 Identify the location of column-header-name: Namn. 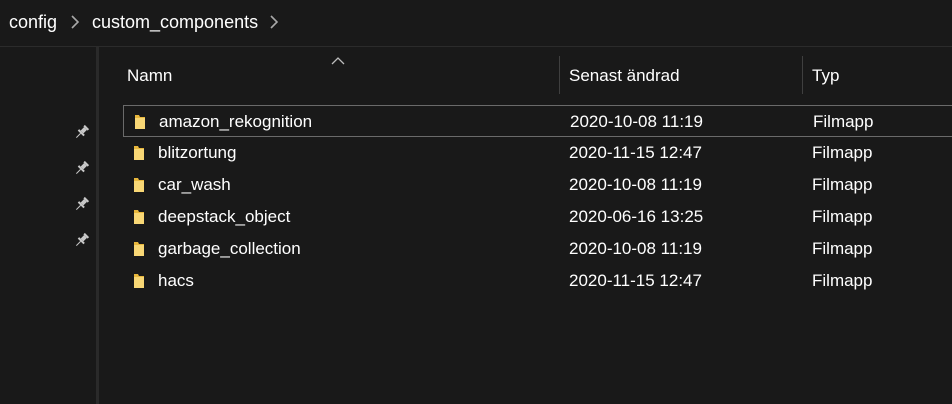
(342, 76).